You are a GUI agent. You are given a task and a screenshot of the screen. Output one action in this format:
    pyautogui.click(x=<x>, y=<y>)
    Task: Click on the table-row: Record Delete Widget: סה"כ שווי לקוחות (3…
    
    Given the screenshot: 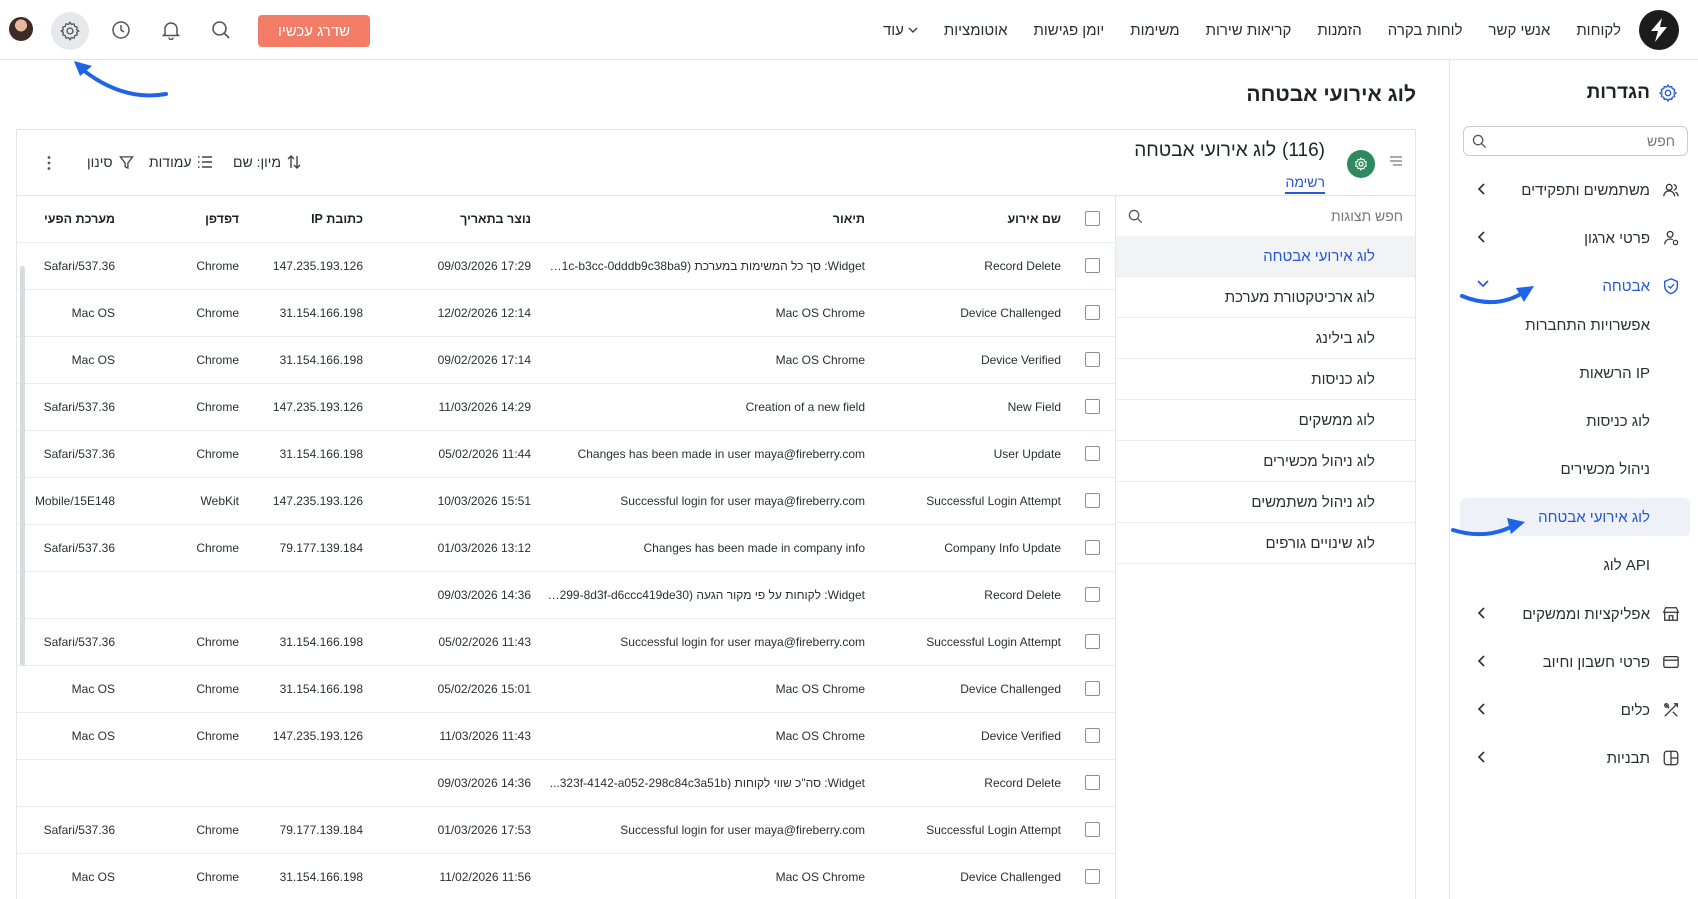 What is the action you would take?
    pyautogui.click(x=566, y=783)
    